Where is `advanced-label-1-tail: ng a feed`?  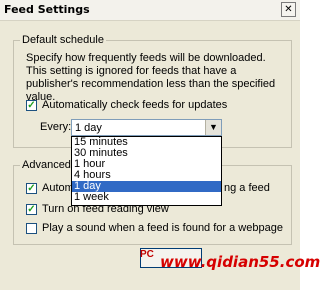 advanced-label-1-tail: ng a feed is located at coordinates (247, 188).